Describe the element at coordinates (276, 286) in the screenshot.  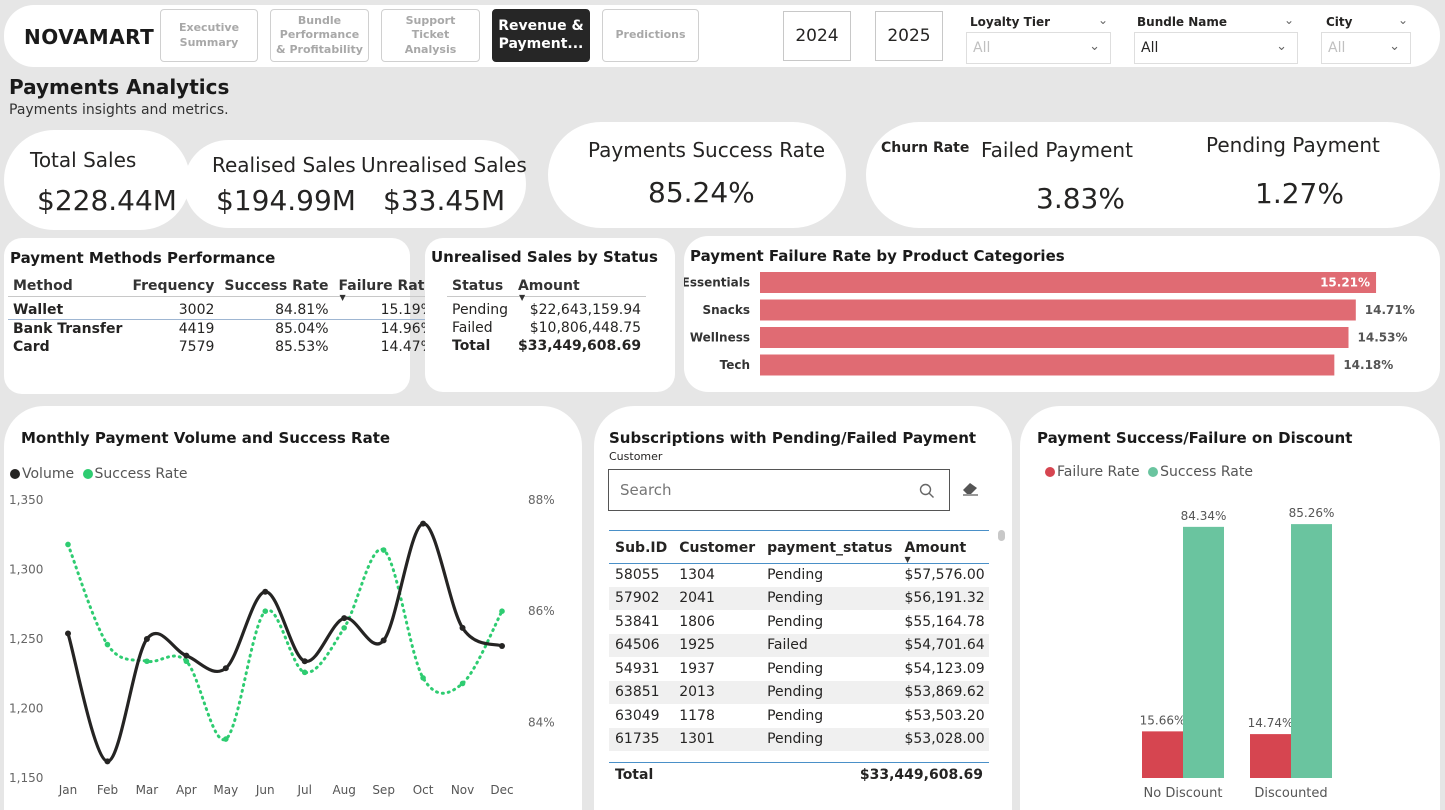
I see `column-header-success-rate: Success Rate` at that location.